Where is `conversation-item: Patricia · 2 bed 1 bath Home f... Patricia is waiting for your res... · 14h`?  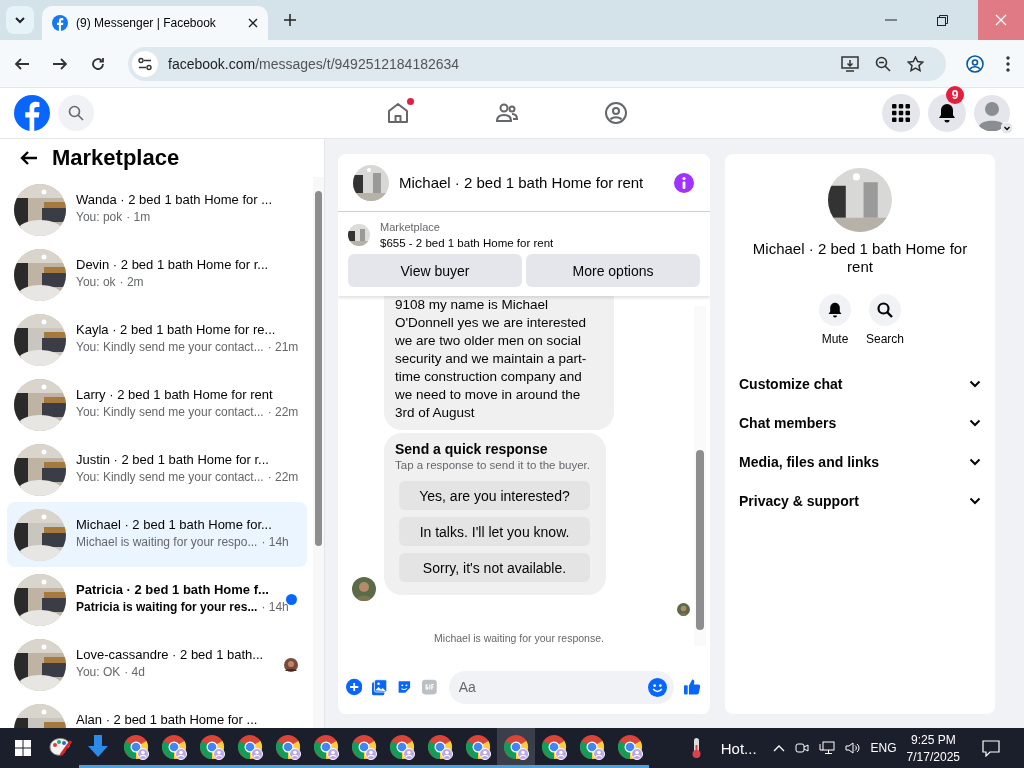
conversation-item: Patricia · 2 bed 1 bath Home f... Patricia is waiting for your res... · 14h is located at coordinates (157, 599).